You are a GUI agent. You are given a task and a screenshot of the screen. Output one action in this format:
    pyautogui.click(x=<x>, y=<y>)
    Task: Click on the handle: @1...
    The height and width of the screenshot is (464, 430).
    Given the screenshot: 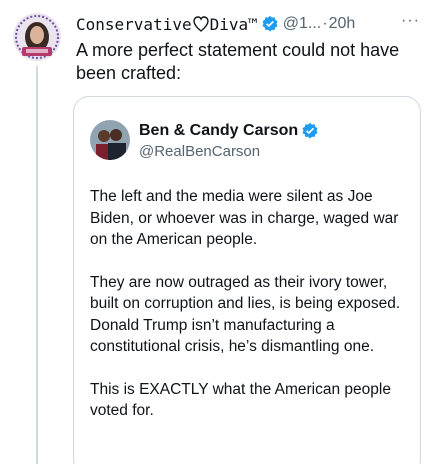 What is the action you would take?
    pyautogui.click(x=302, y=24)
    